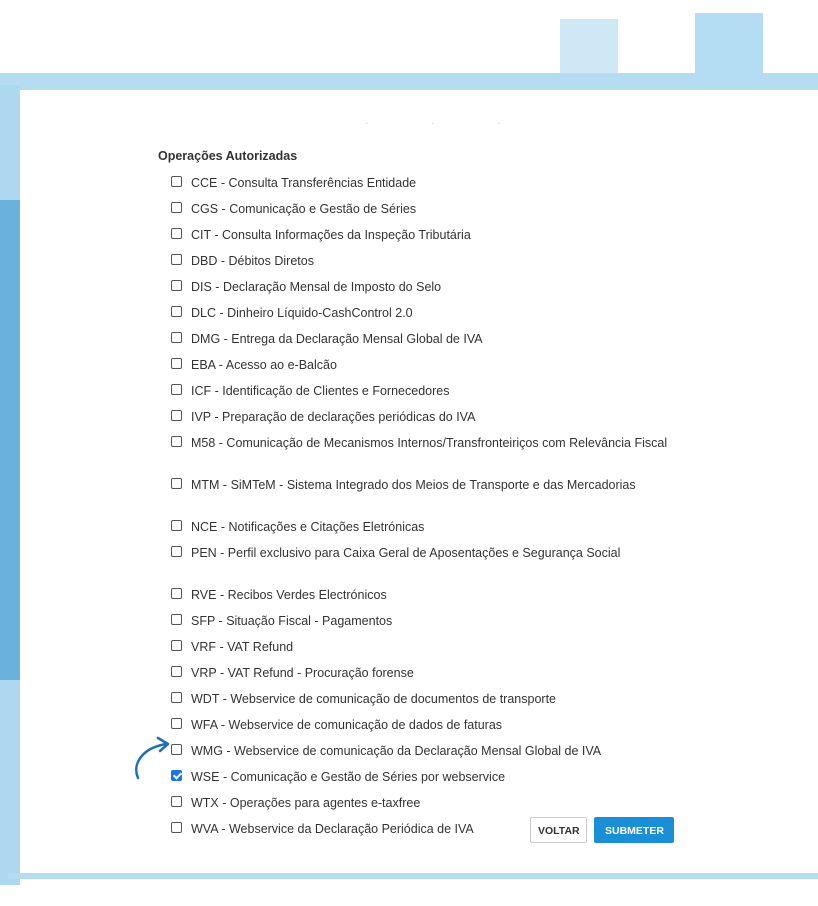  Describe the element at coordinates (421, 313) in the screenshot. I see `operation-item: DLC - Dinheiro Líquido-CashControl 2.0` at that location.